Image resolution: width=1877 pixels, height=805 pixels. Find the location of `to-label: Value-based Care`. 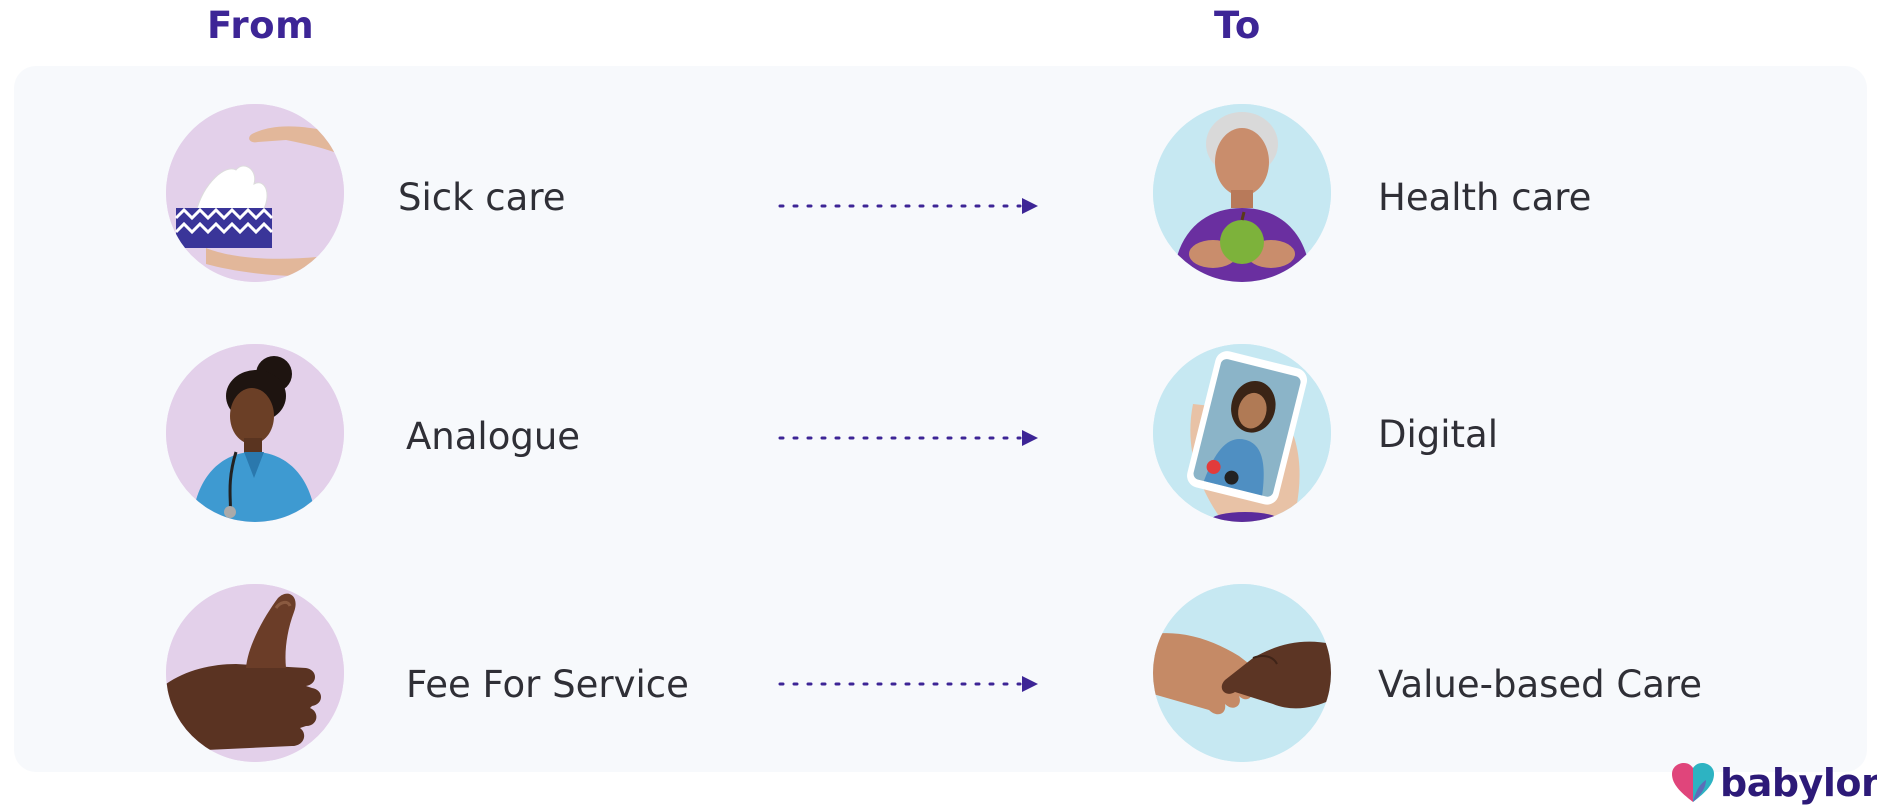

to-label: Value-based Care is located at coordinates (1540, 684).